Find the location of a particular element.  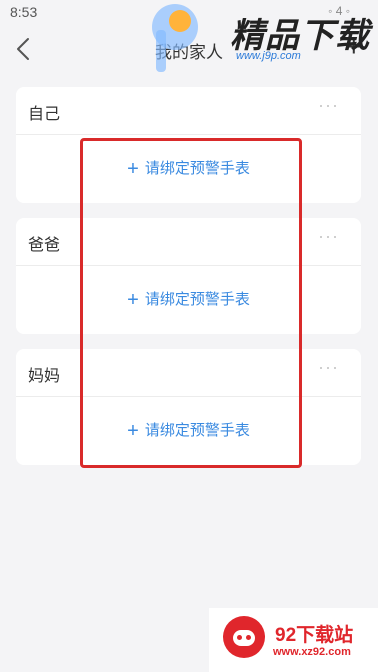

watermark-logo-face is located at coordinates (244, 638).